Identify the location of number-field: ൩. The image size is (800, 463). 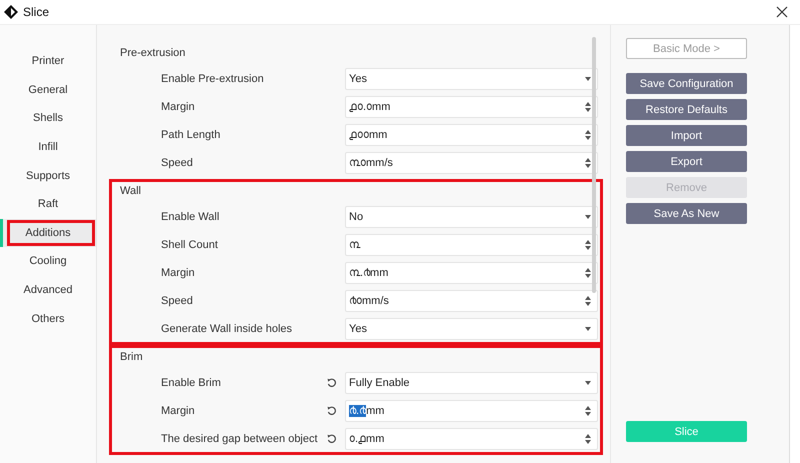
(471, 245).